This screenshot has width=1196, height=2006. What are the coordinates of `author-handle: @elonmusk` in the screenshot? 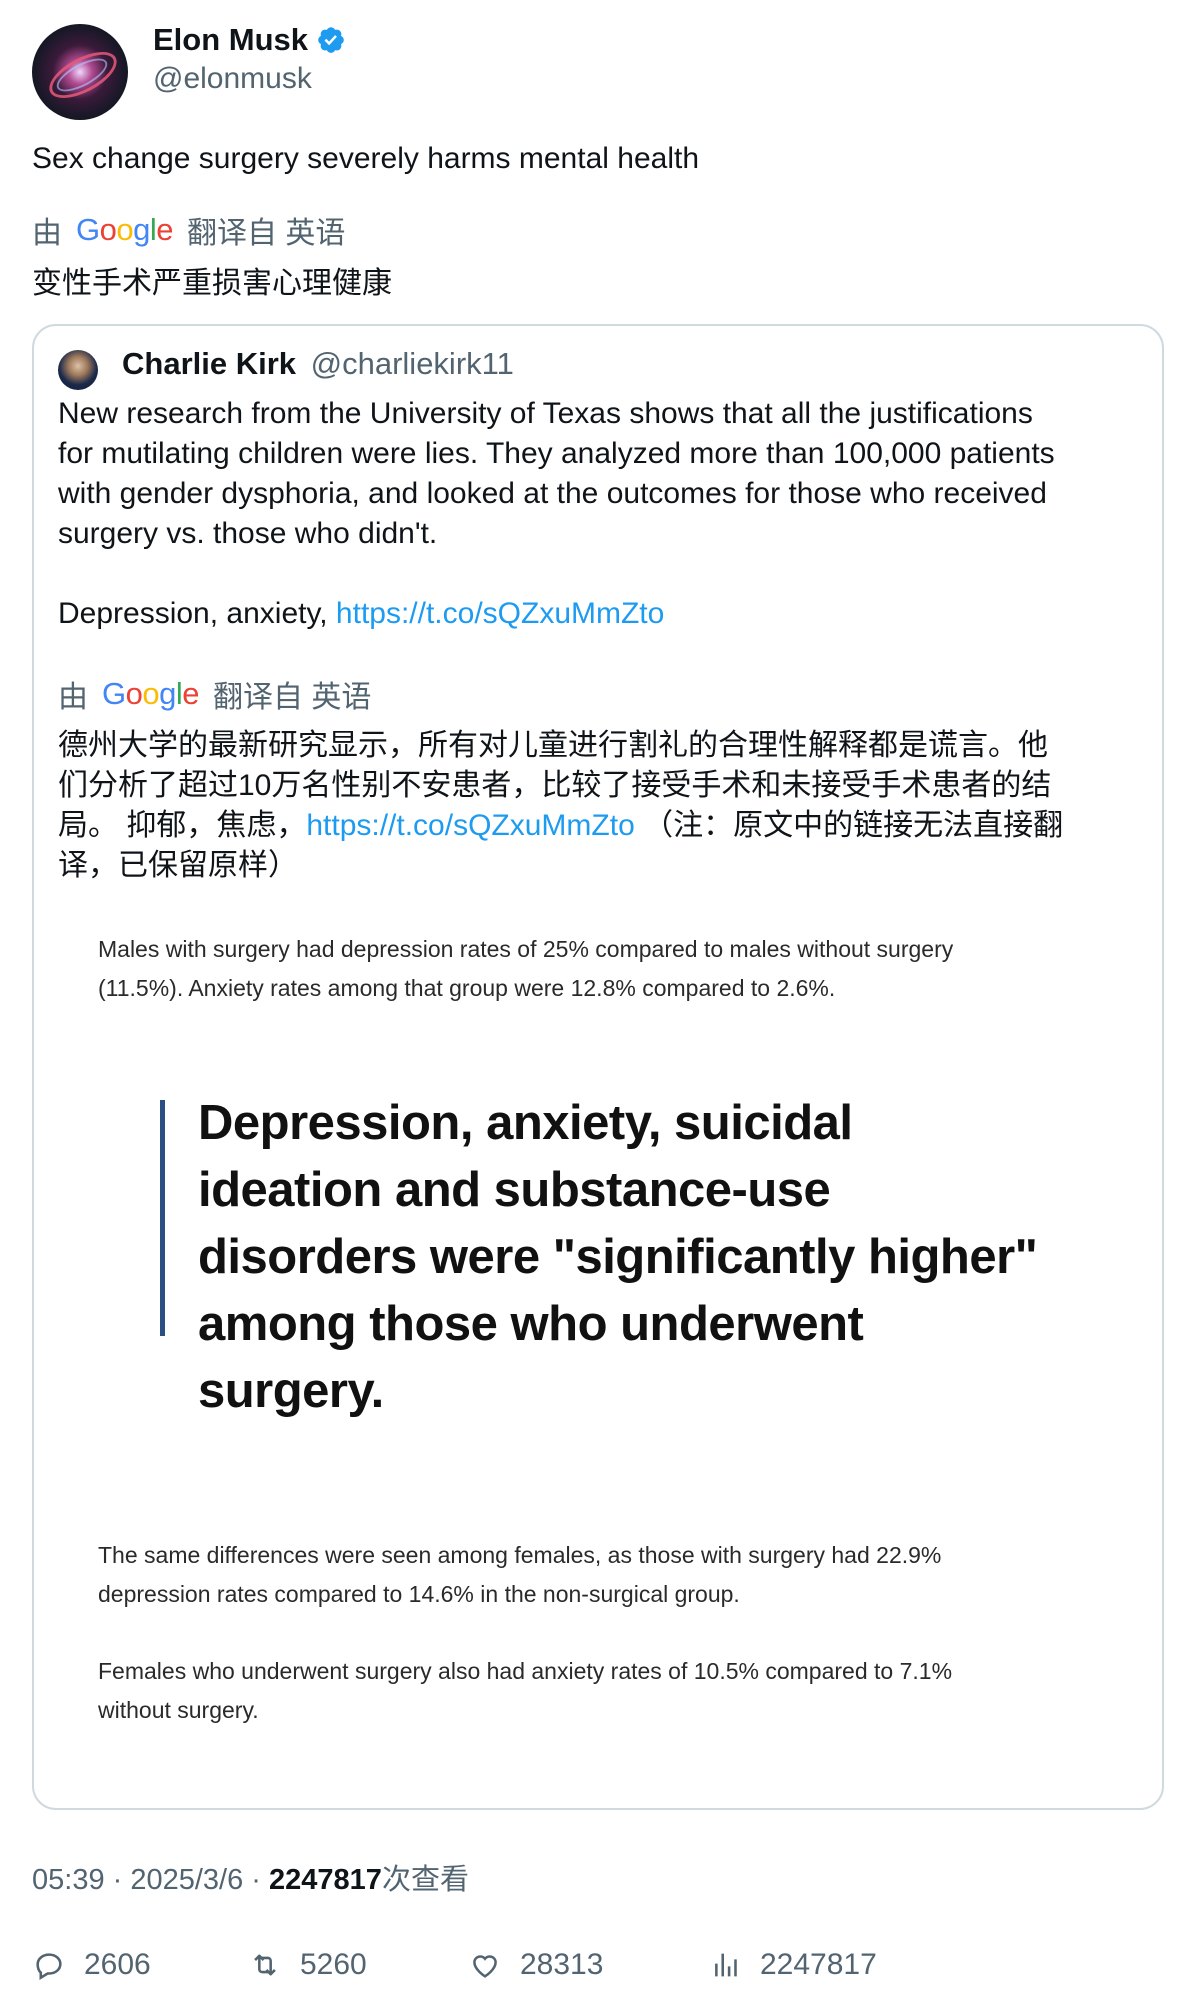 It's located at (232, 79).